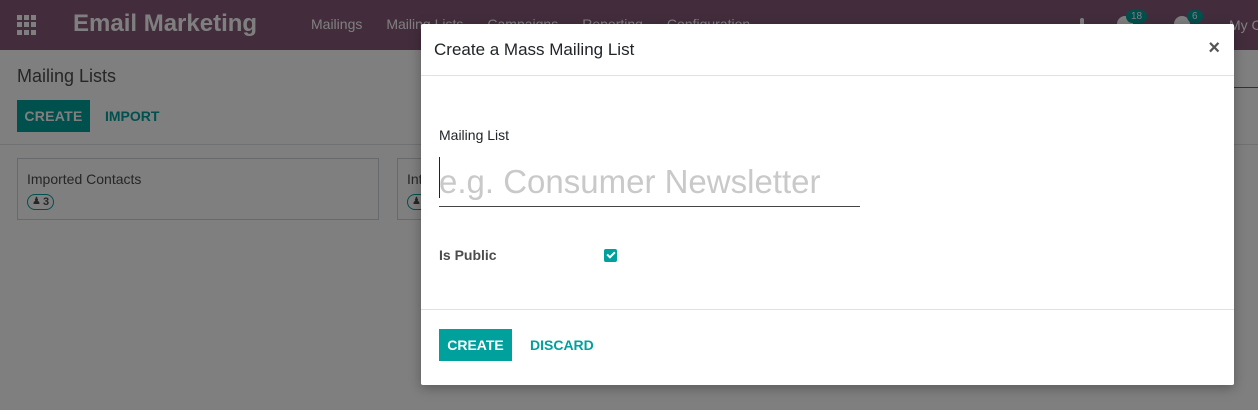  I want to click on check-icon, so click(610, 254).